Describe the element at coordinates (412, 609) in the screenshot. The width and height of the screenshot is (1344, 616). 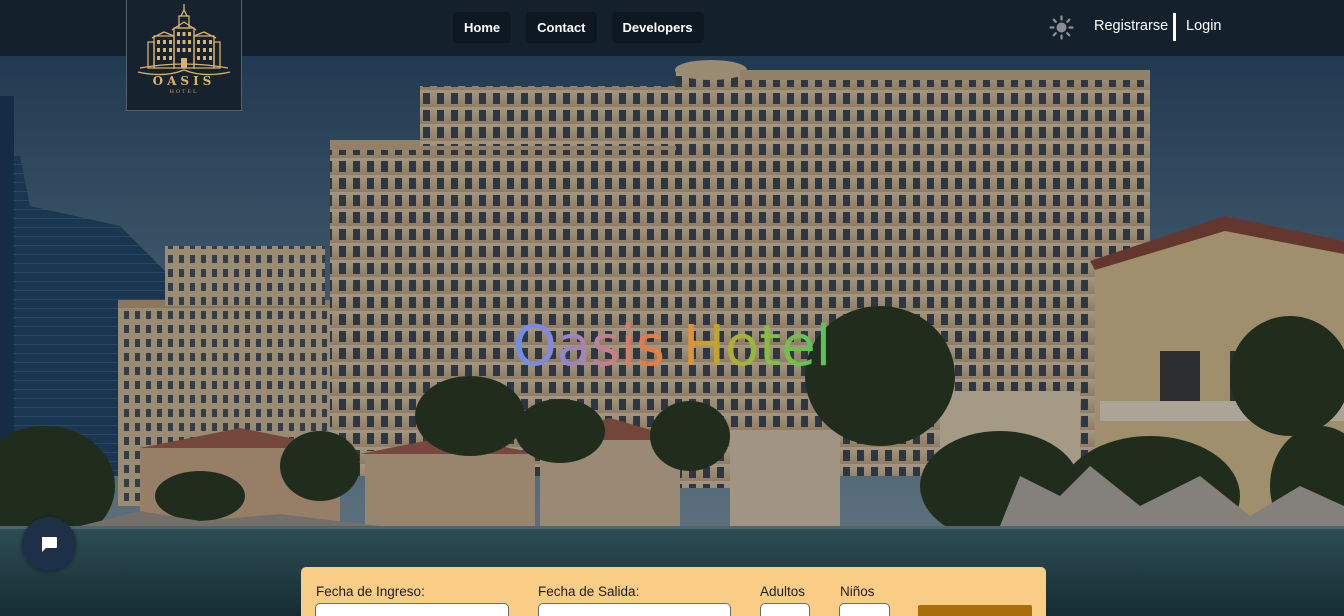
I see `checkin-date-input` at that location.